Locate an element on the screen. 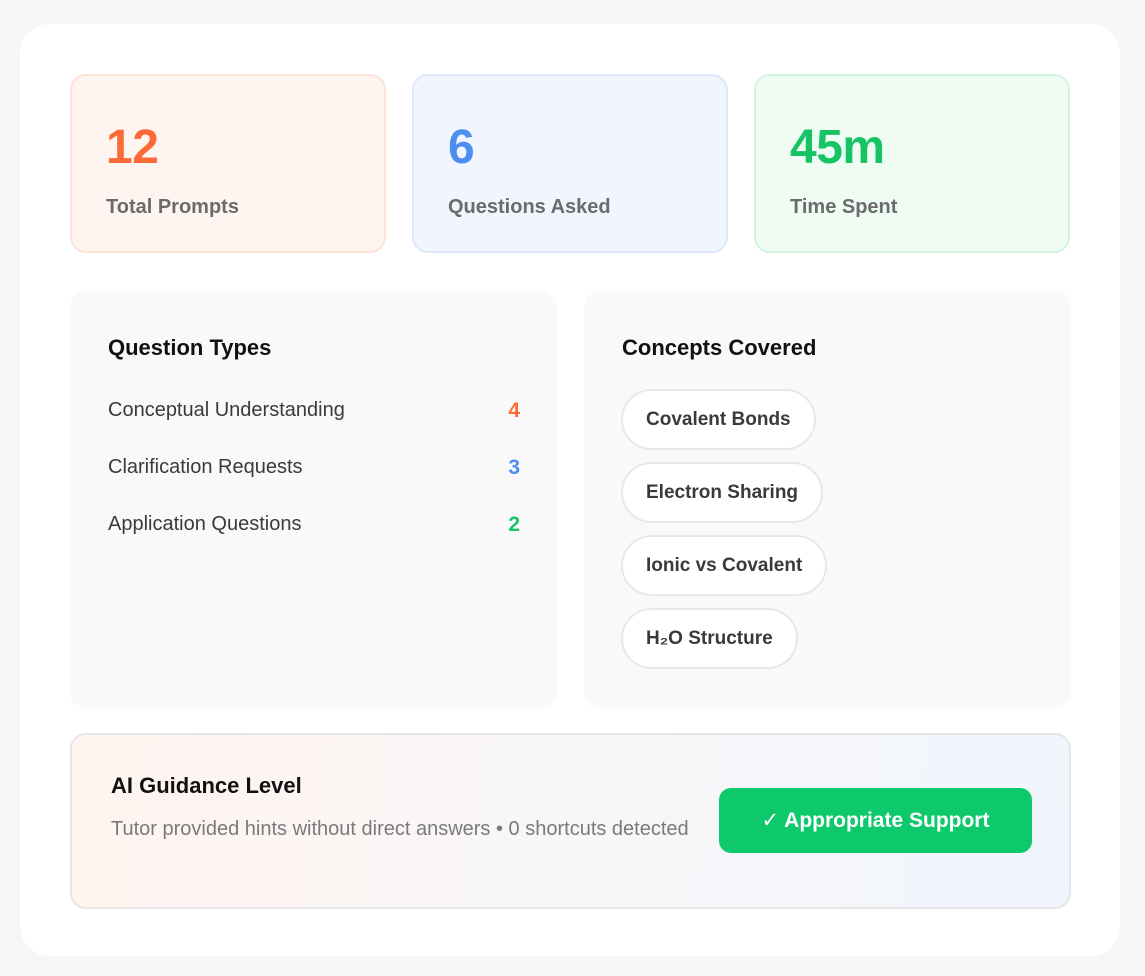 The height and width of the screenshot is (976, 1145). stat-value: 6 is located at coordinates (461, 147).